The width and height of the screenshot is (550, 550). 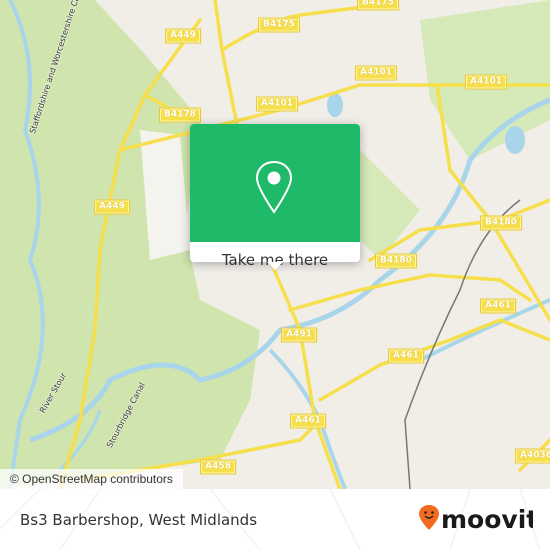 I want to click on location-popup: Take me there, so click(x=275, y=197).